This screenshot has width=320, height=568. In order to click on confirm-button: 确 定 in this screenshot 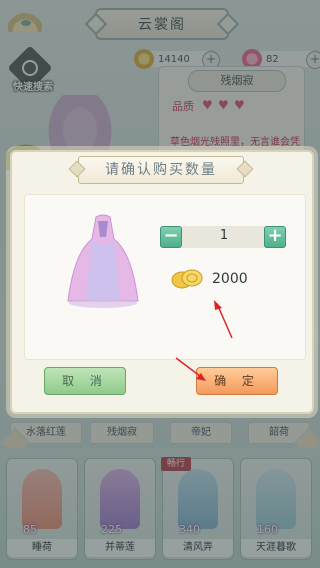, I will do `click(237, 381)`.